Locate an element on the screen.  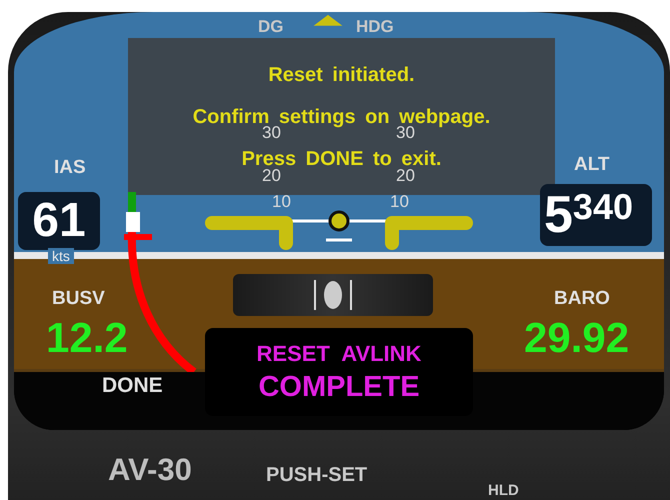
model-label: AV-30 is located at coordinates (150, 470).